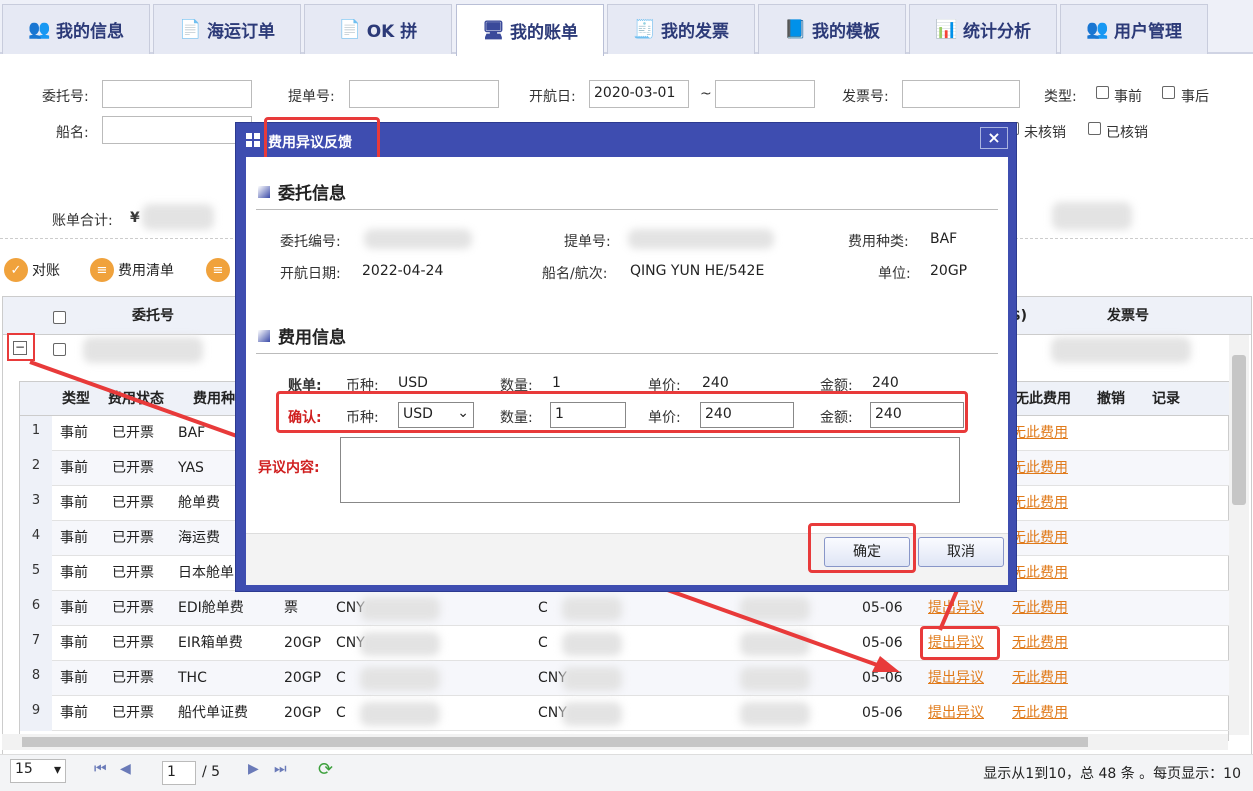 This screenshot has height=791, width=1253. I want to click on shuliang-label: 数量:, so click(516, 418).